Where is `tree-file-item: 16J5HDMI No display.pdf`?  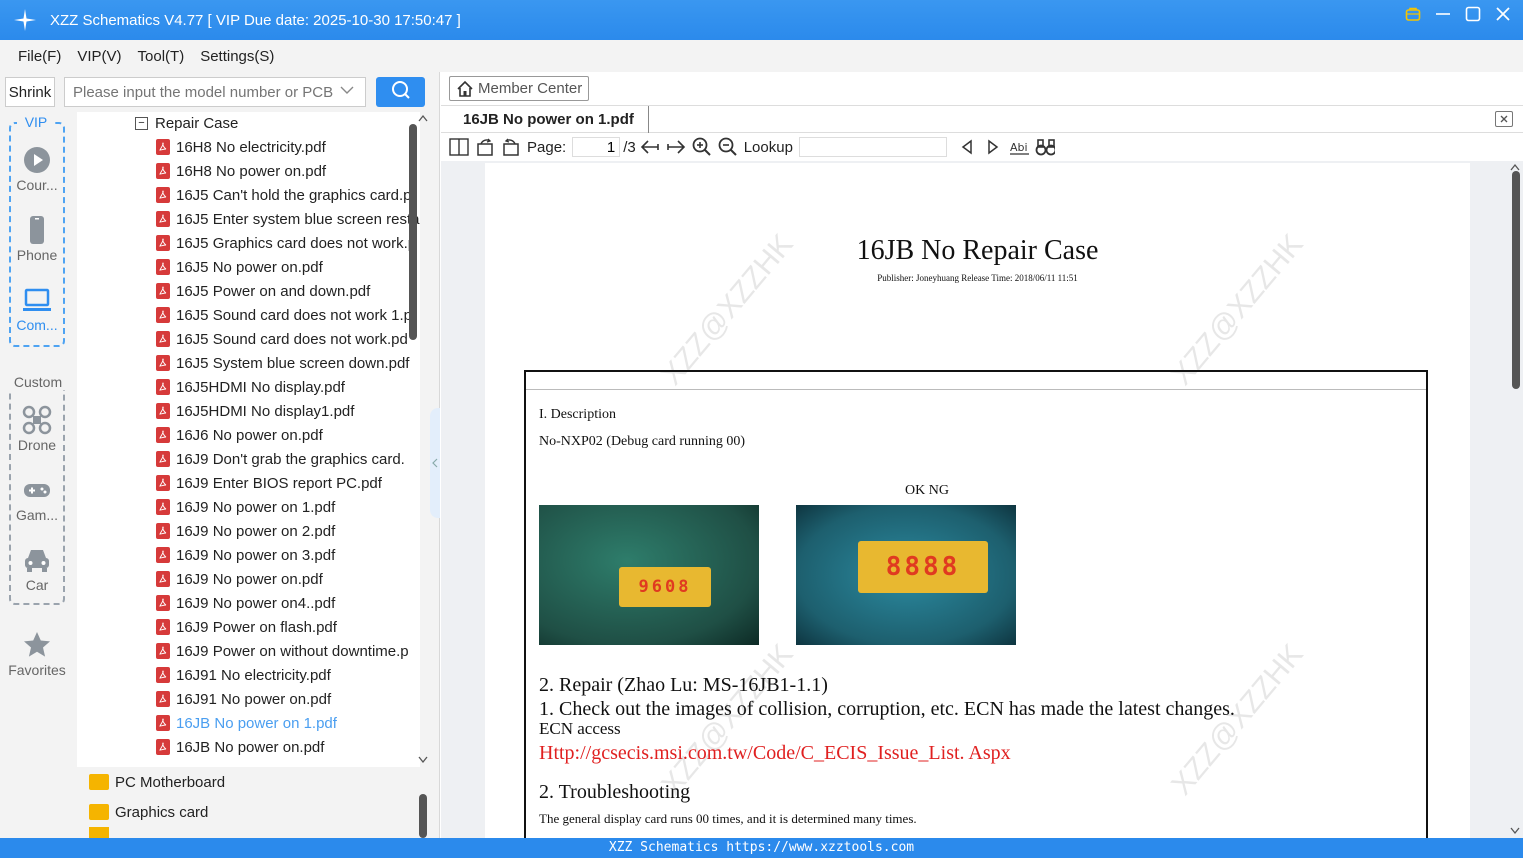 tree-file-item: 16J5HDMI No display.pdf is located at coordinates (250, 387).